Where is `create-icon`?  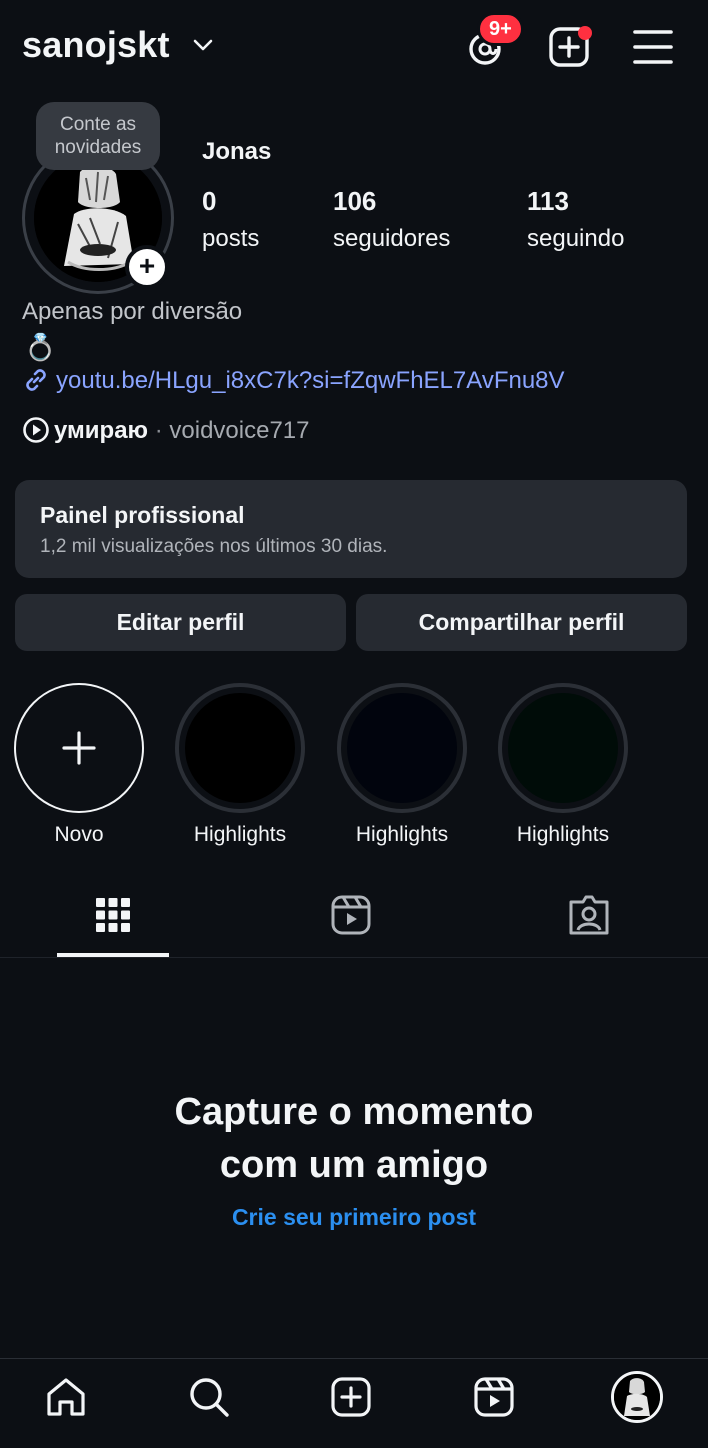
create-icon is located at coordinates (351, 1397).